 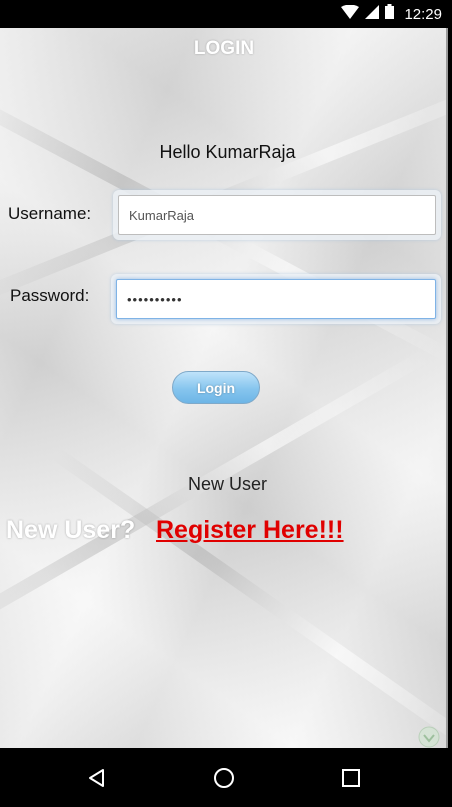 What do you see at coordinates (351, 778) in the screenshot?
I see `recents-icon` at bounding box center [351, 778].